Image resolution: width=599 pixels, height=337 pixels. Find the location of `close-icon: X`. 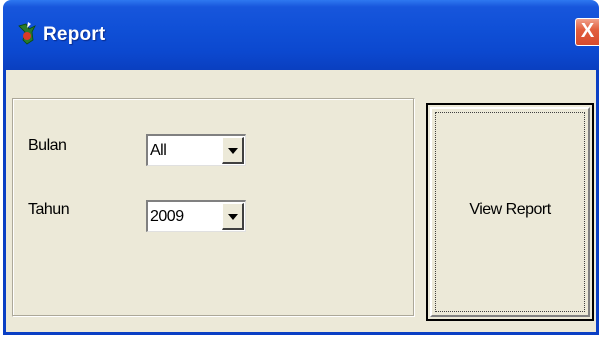

close-icon: X is located at coordinates (587, 31).